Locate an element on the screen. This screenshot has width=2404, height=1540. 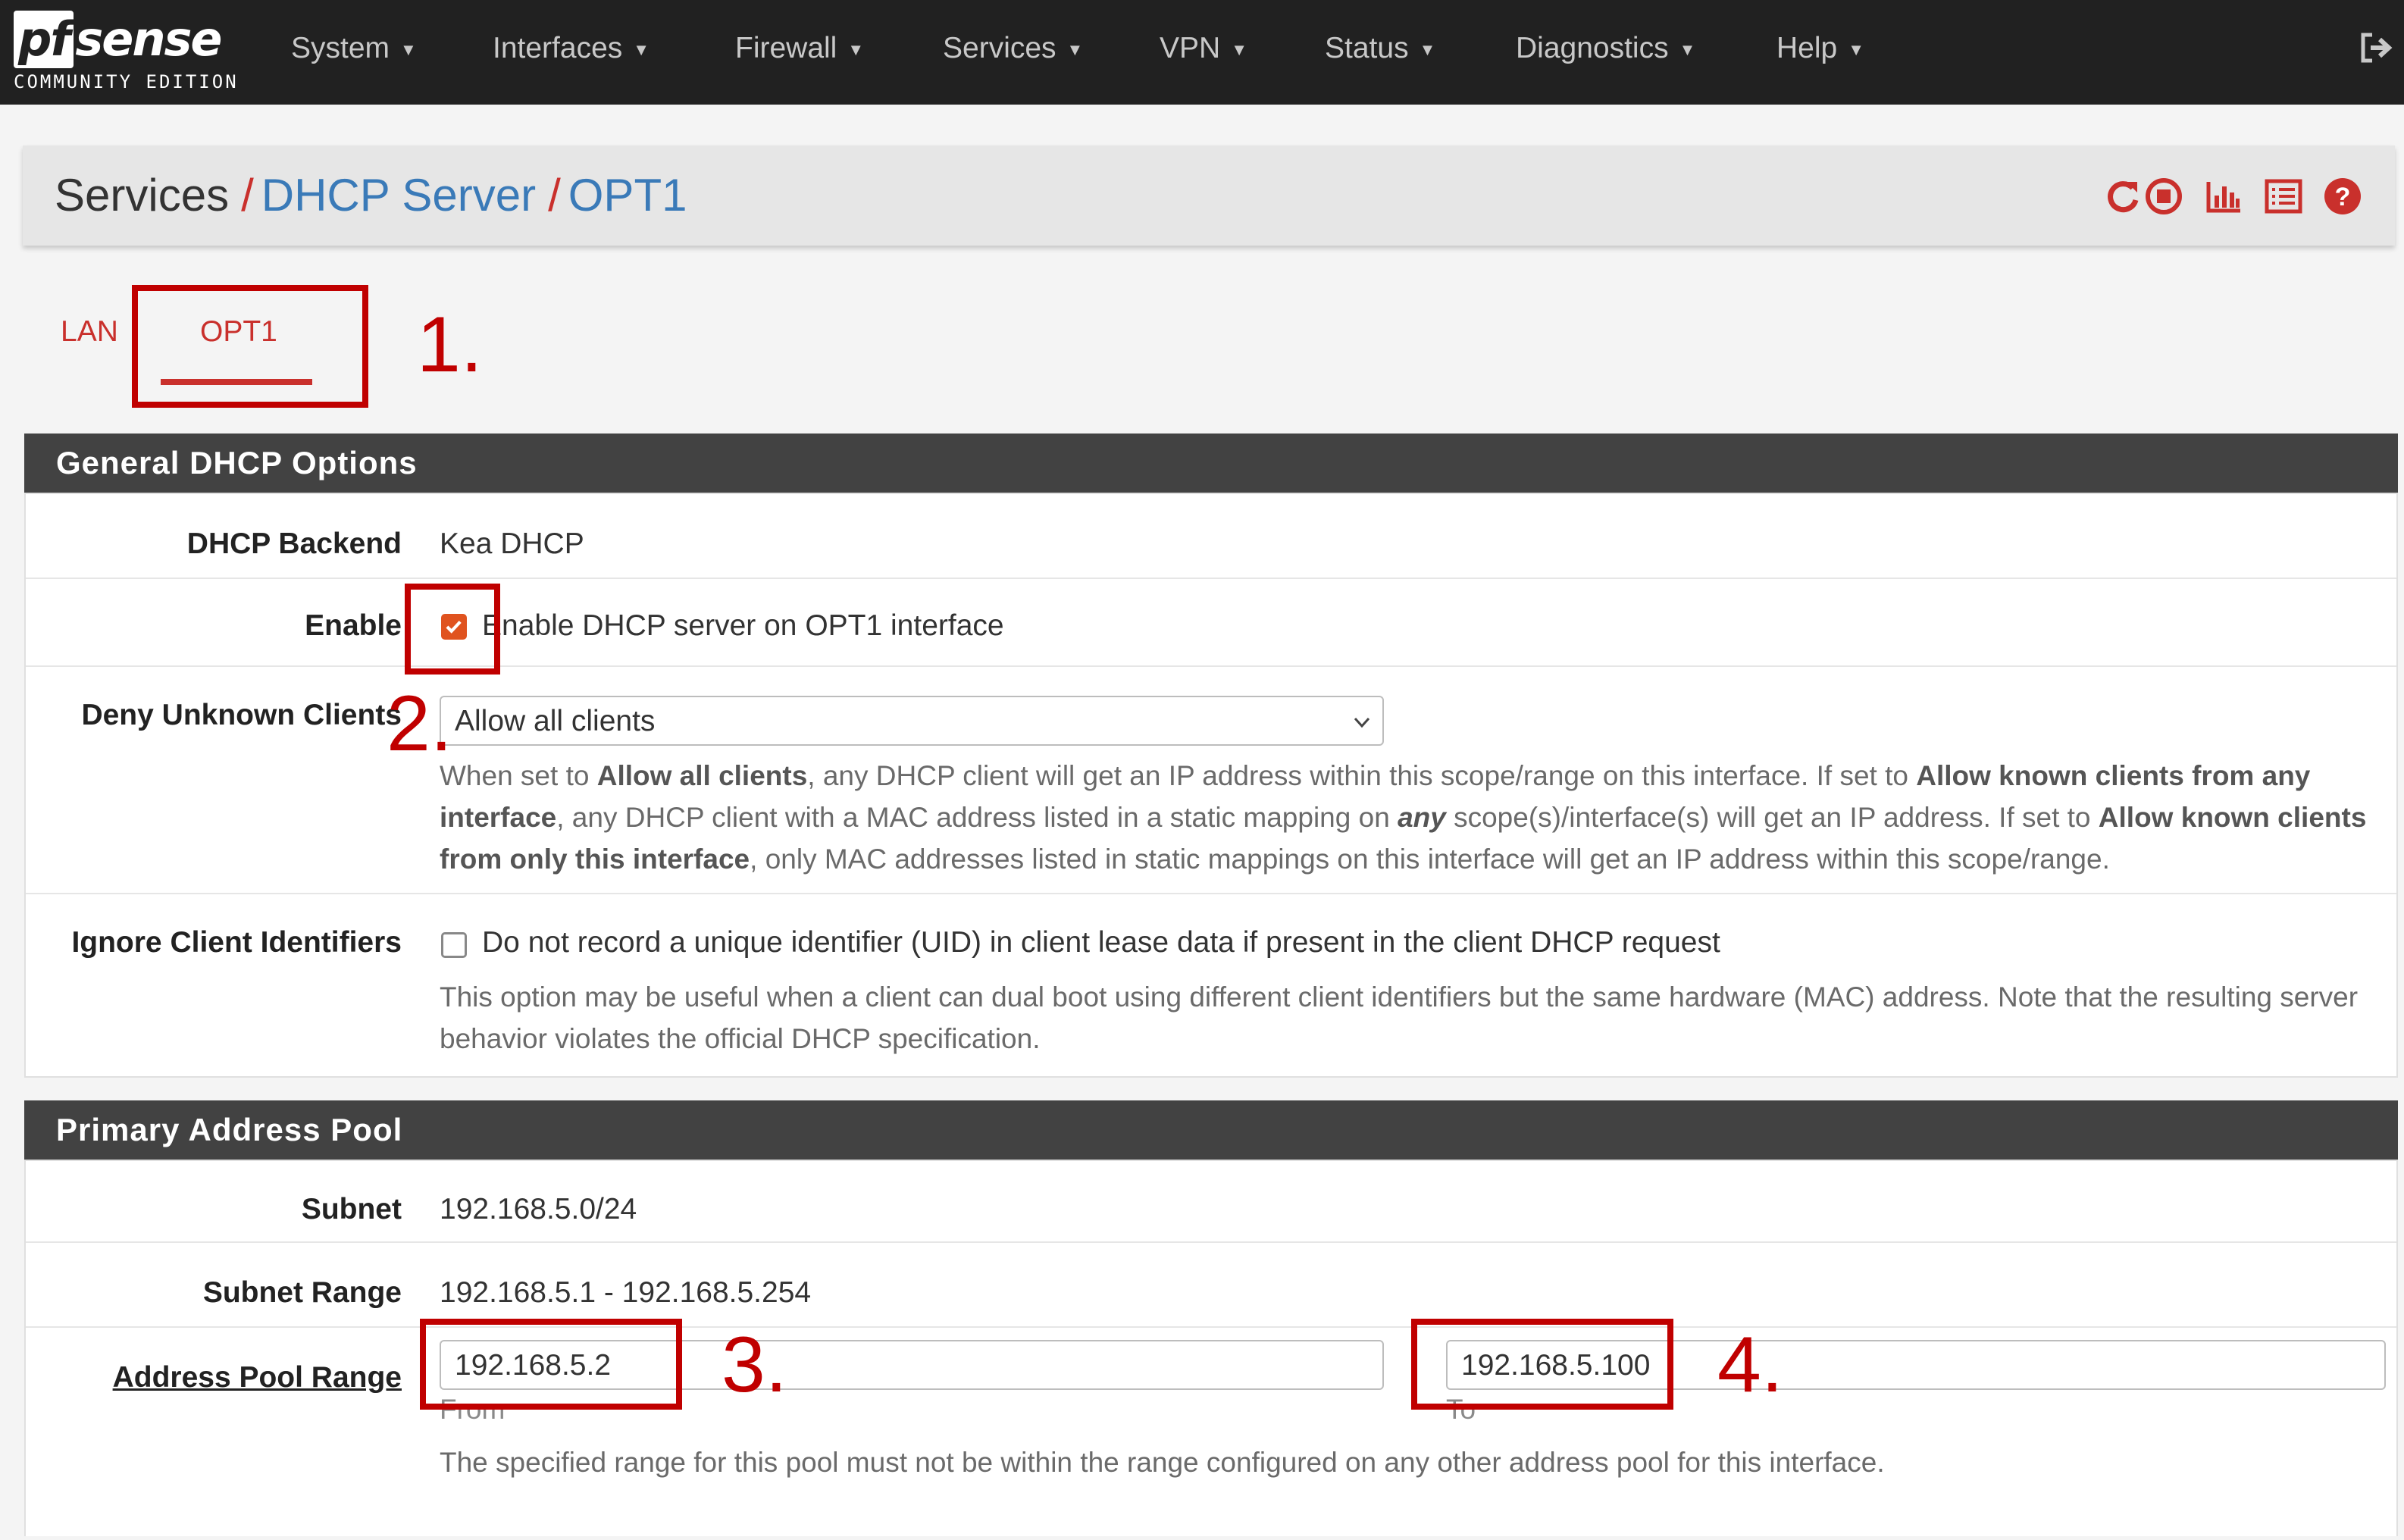
nav-status: Status ▼ is located at coordinates (1380, 49).